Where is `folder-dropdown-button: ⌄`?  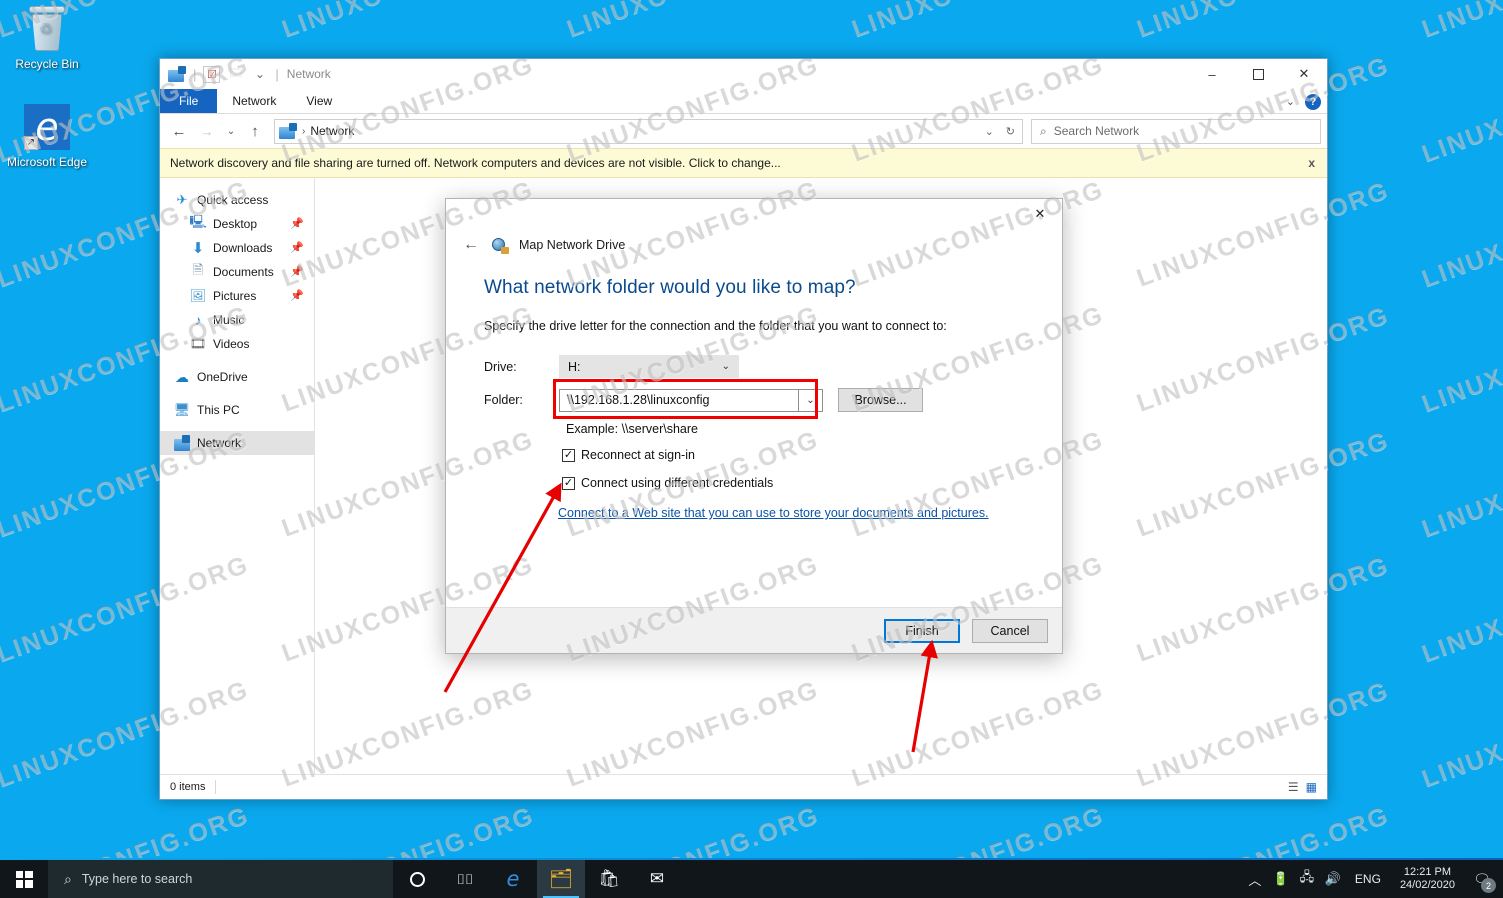 folder-dropdown-button: ⌄ is located at coordinates (811, 400).